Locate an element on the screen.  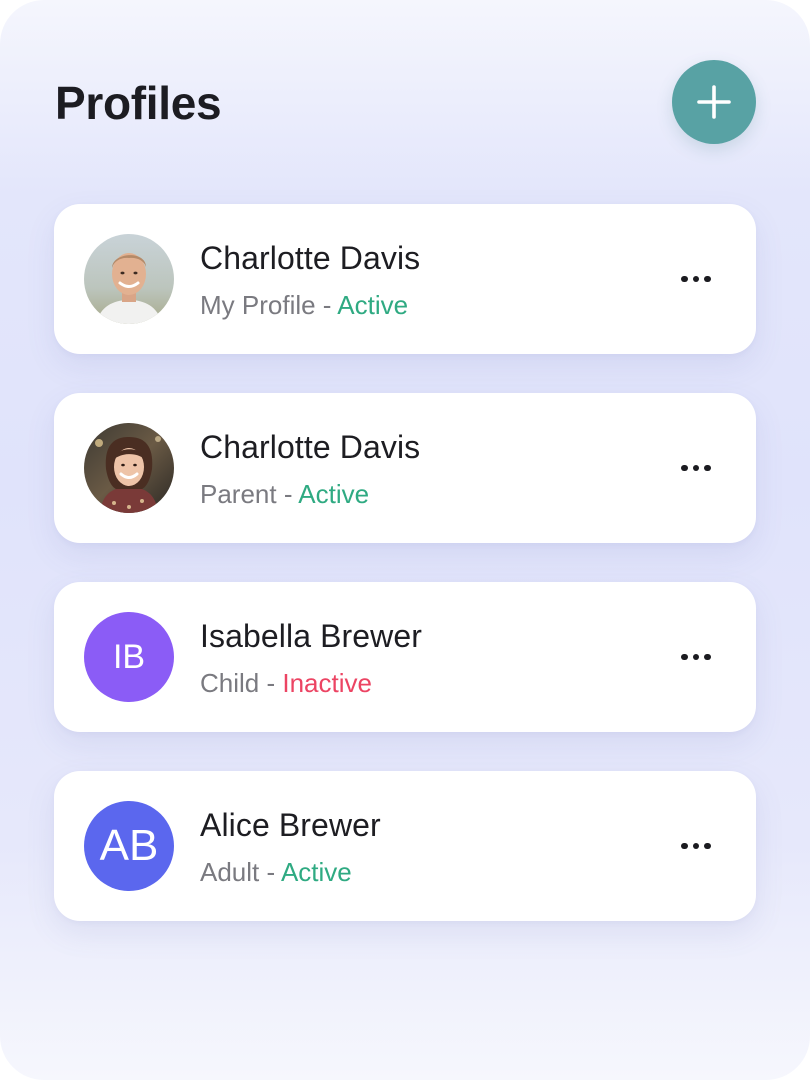
avatar-photo-man is located at coordinates (129, 279).